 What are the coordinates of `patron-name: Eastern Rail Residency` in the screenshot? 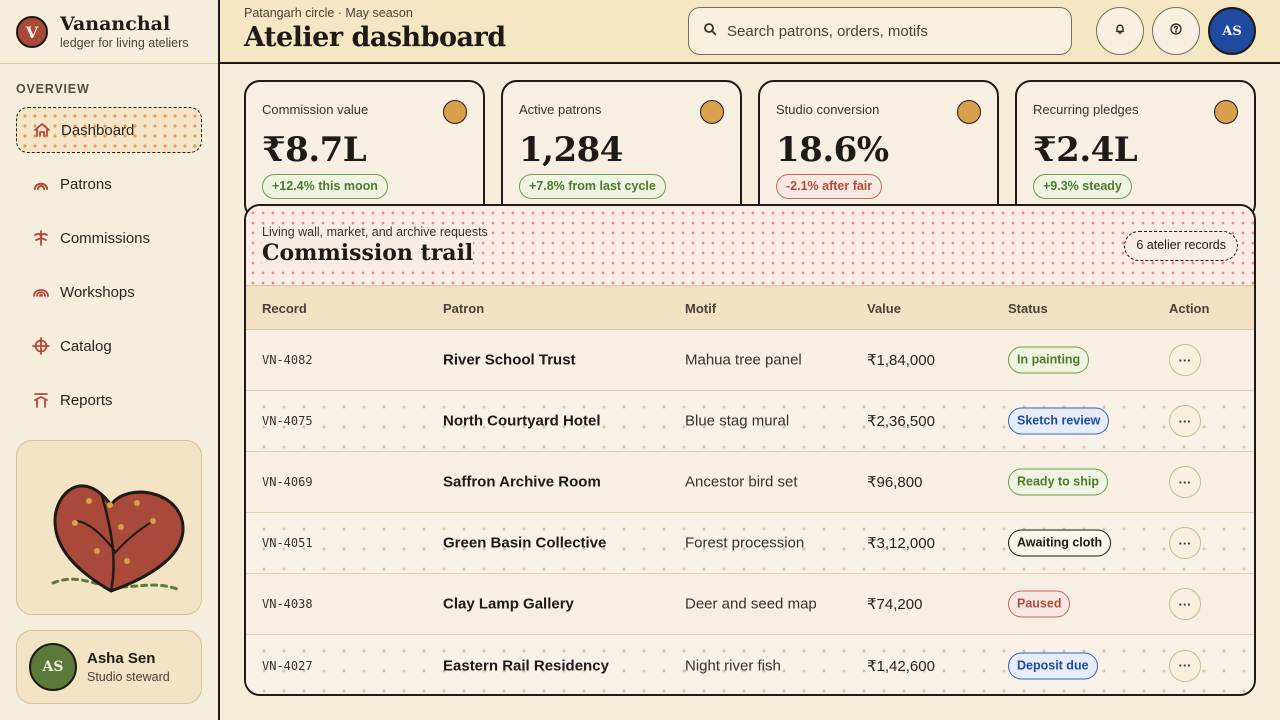 It's located at (526, 665).